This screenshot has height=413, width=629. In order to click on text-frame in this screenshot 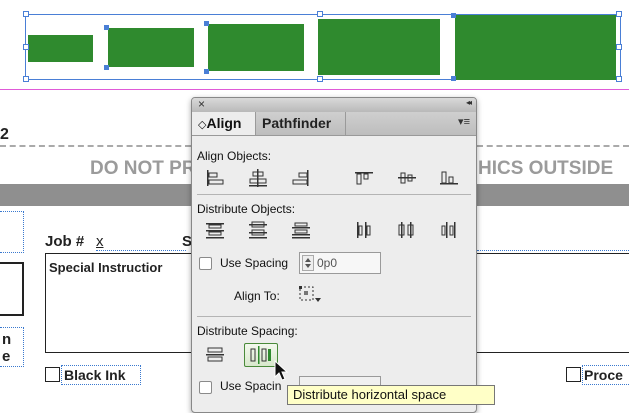, I will do `click(12, 232)`.